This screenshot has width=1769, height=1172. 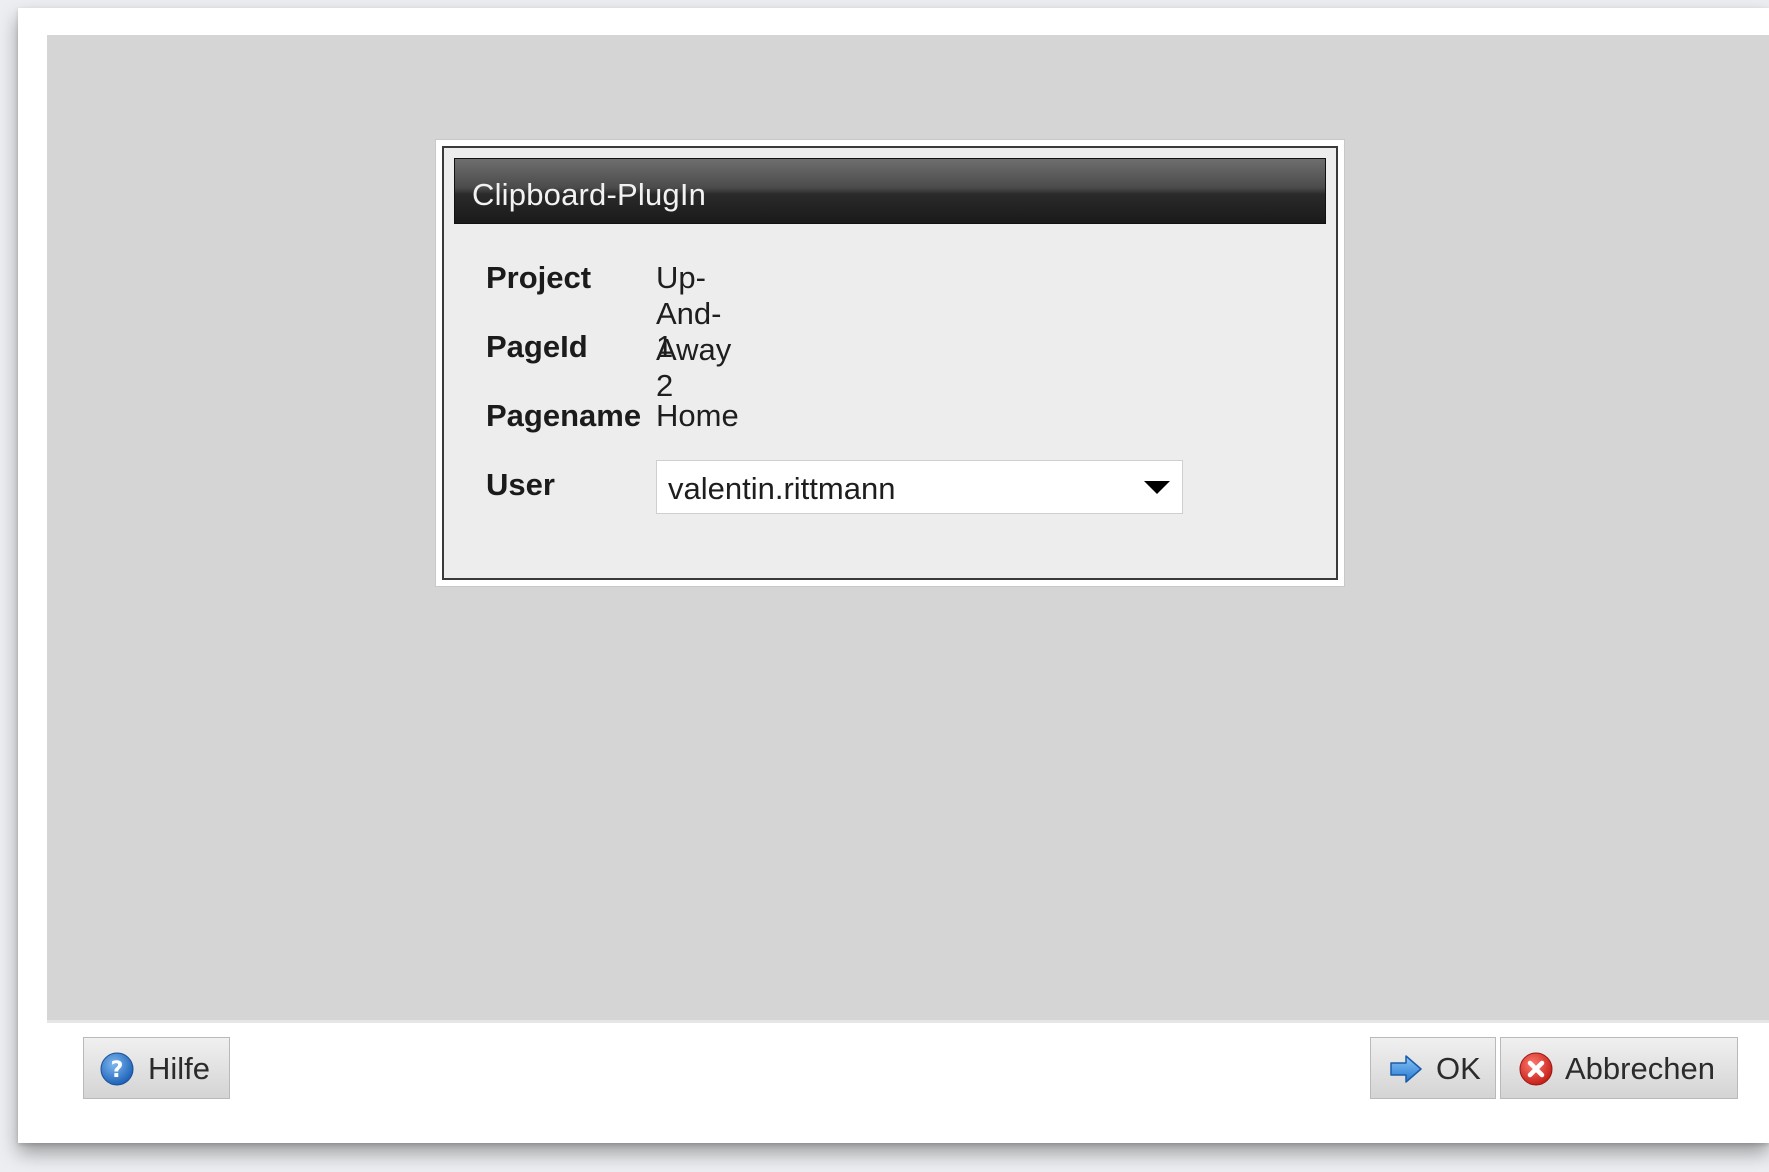 What do you see at coordinates (1433, 1068) in the screenshot?
I see `ok-button: OK` at bounding box center [1433, 1068].